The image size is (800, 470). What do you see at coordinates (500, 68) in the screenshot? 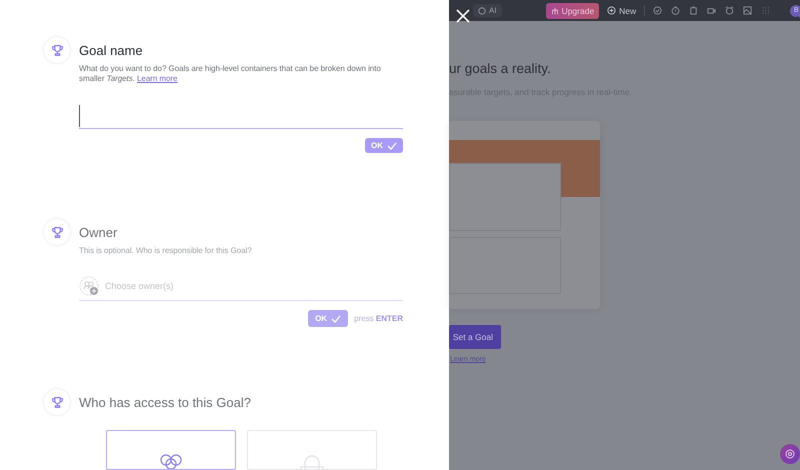
I see `page-heading: ur goals a reality.` at bounding box center [500, 68].